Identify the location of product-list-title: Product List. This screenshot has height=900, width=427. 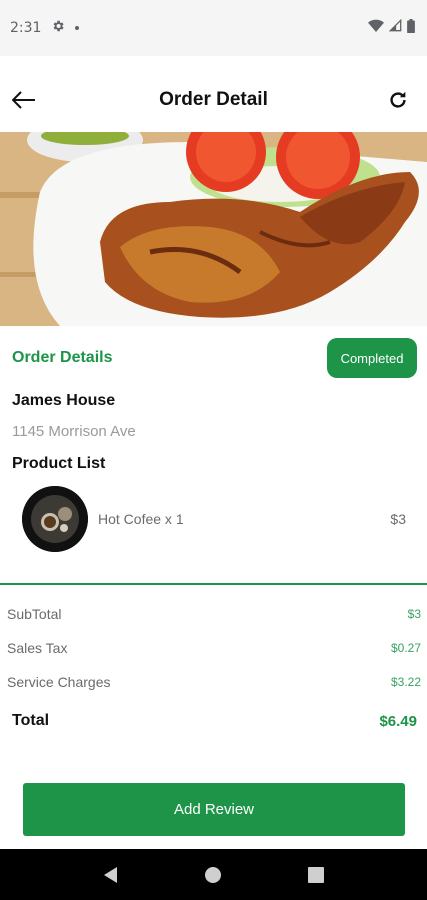
(59, 463).